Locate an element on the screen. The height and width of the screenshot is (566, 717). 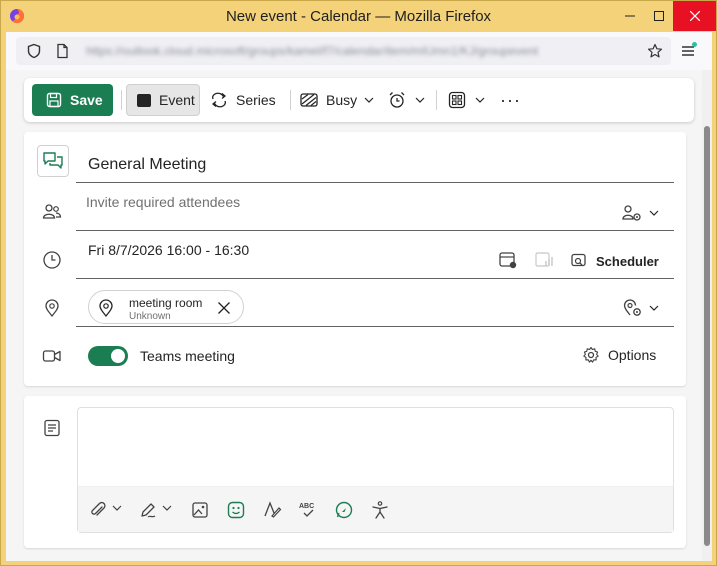
event-button: Event is located at coordinates (163, 100).